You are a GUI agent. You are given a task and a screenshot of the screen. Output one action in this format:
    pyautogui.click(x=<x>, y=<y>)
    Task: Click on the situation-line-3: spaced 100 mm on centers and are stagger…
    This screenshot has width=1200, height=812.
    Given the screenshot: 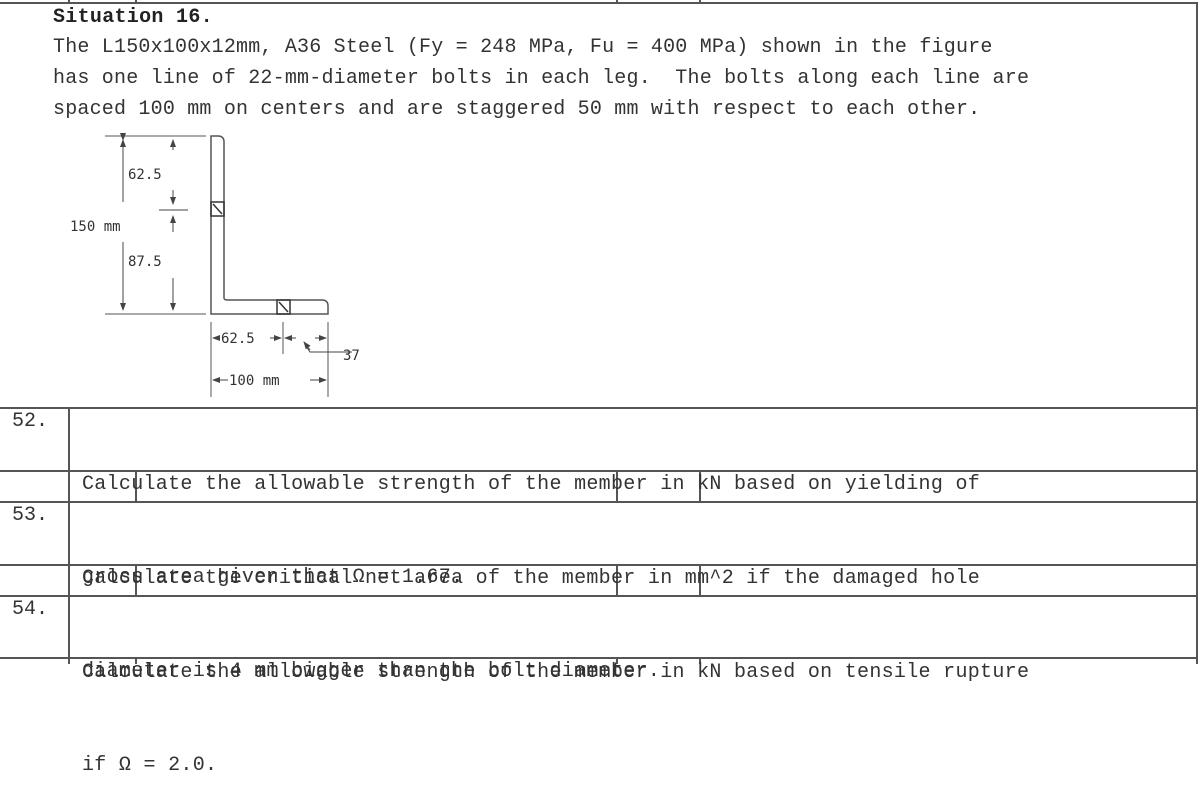 What is the action you would take?
    pyautogui.click(x=517, y=109)
    